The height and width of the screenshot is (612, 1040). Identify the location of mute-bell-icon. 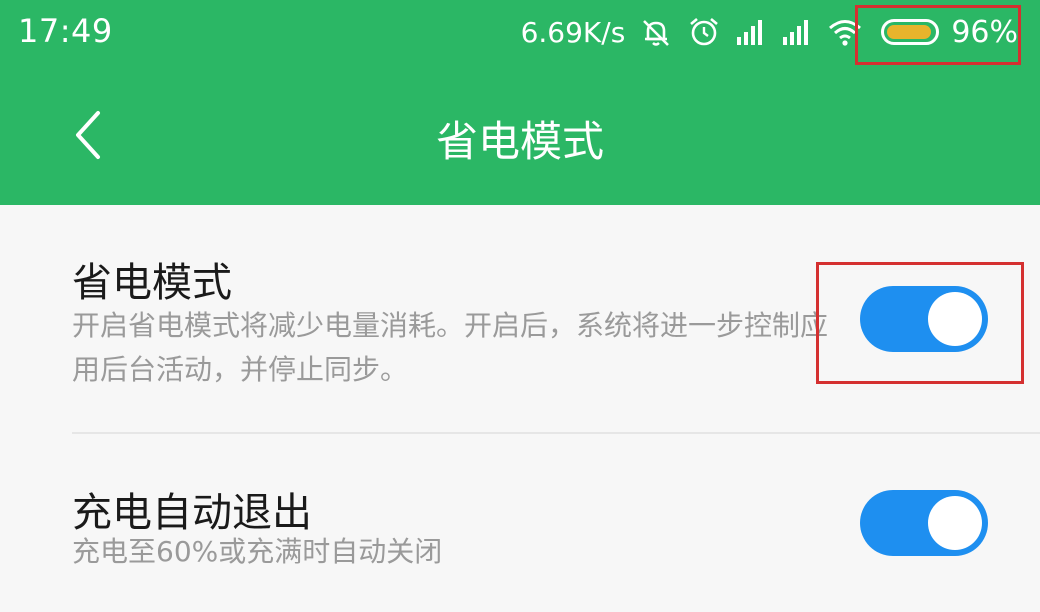
(656, 32).